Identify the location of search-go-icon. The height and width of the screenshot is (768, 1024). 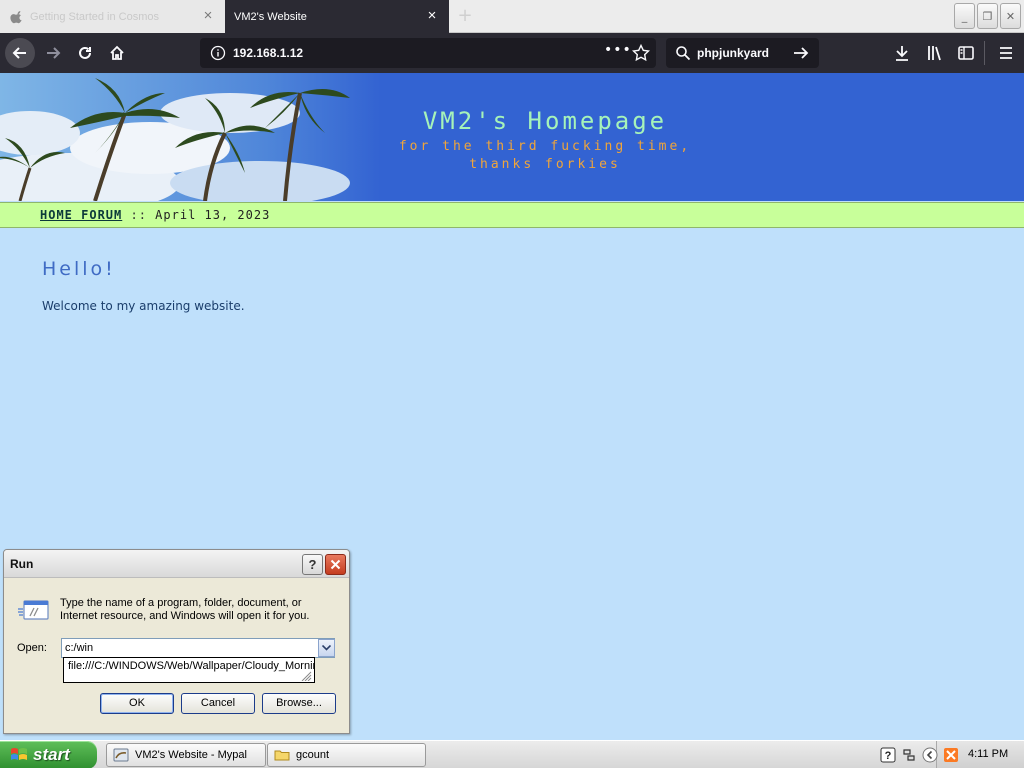
(801, 53).